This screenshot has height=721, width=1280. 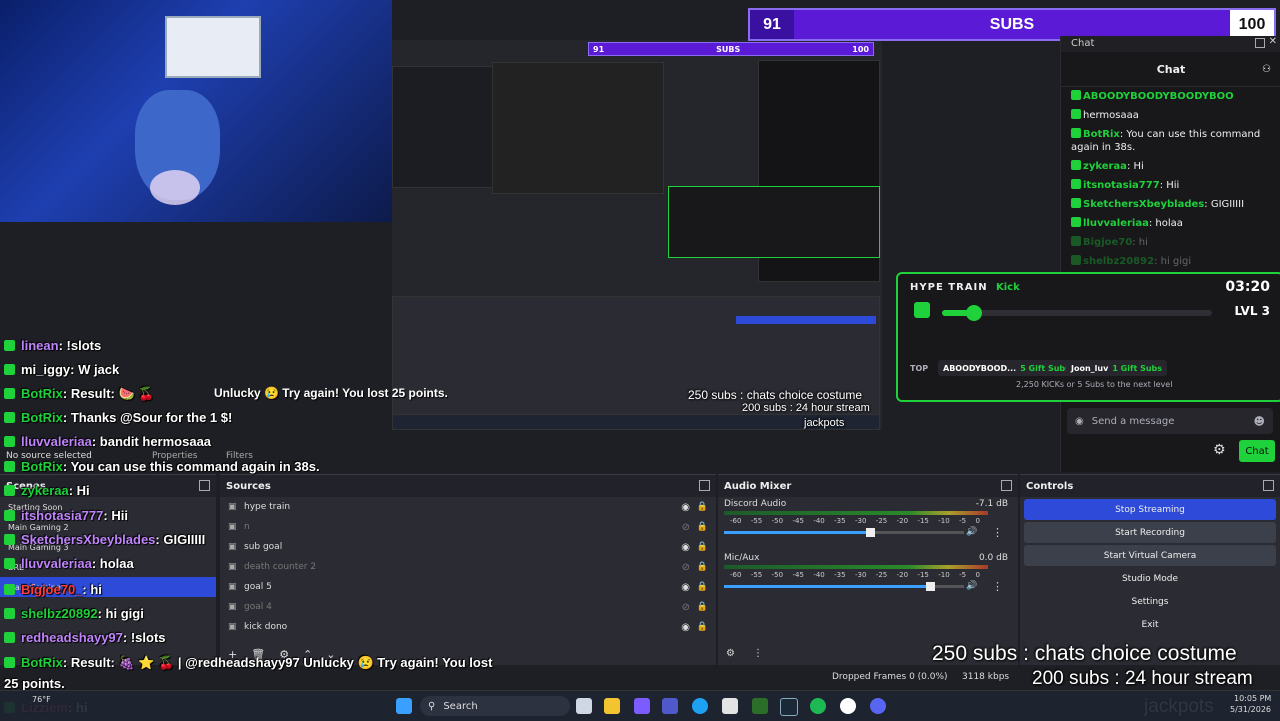 I want to click on chat-username: ABOODYBOODYBOODYBOO, so click(x=1158, y=96).